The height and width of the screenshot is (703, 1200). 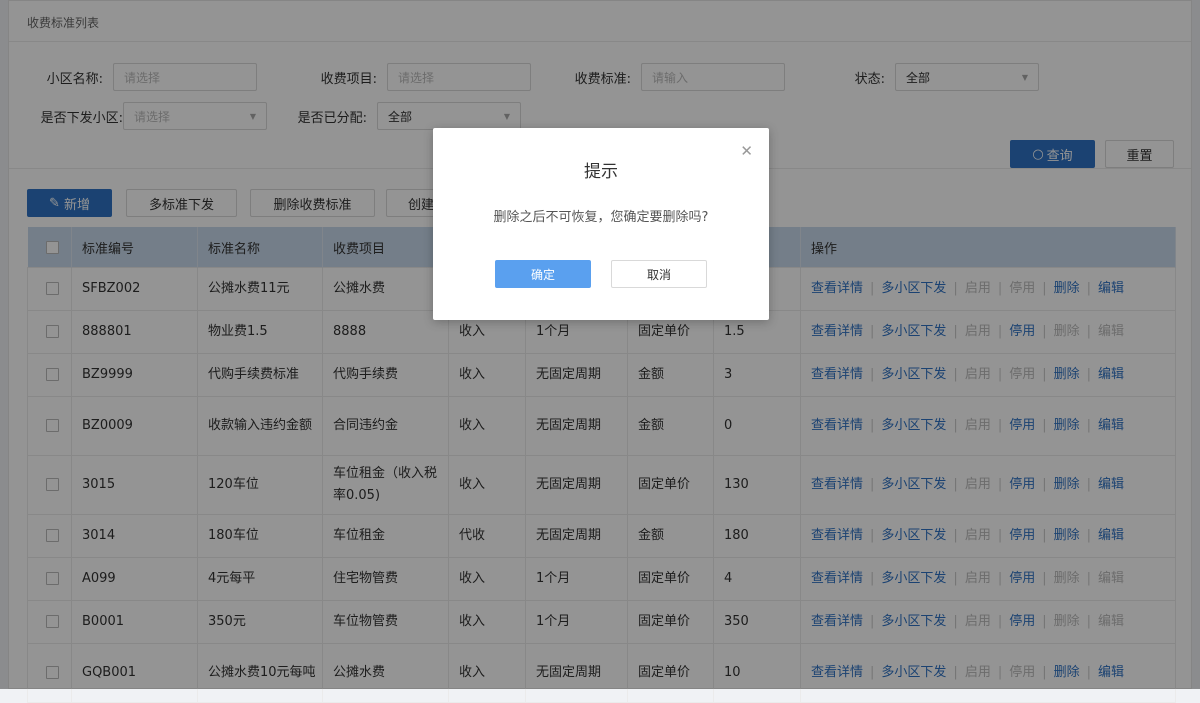 I want to click on dialog-title: 提示, so click(x=601, y=172).